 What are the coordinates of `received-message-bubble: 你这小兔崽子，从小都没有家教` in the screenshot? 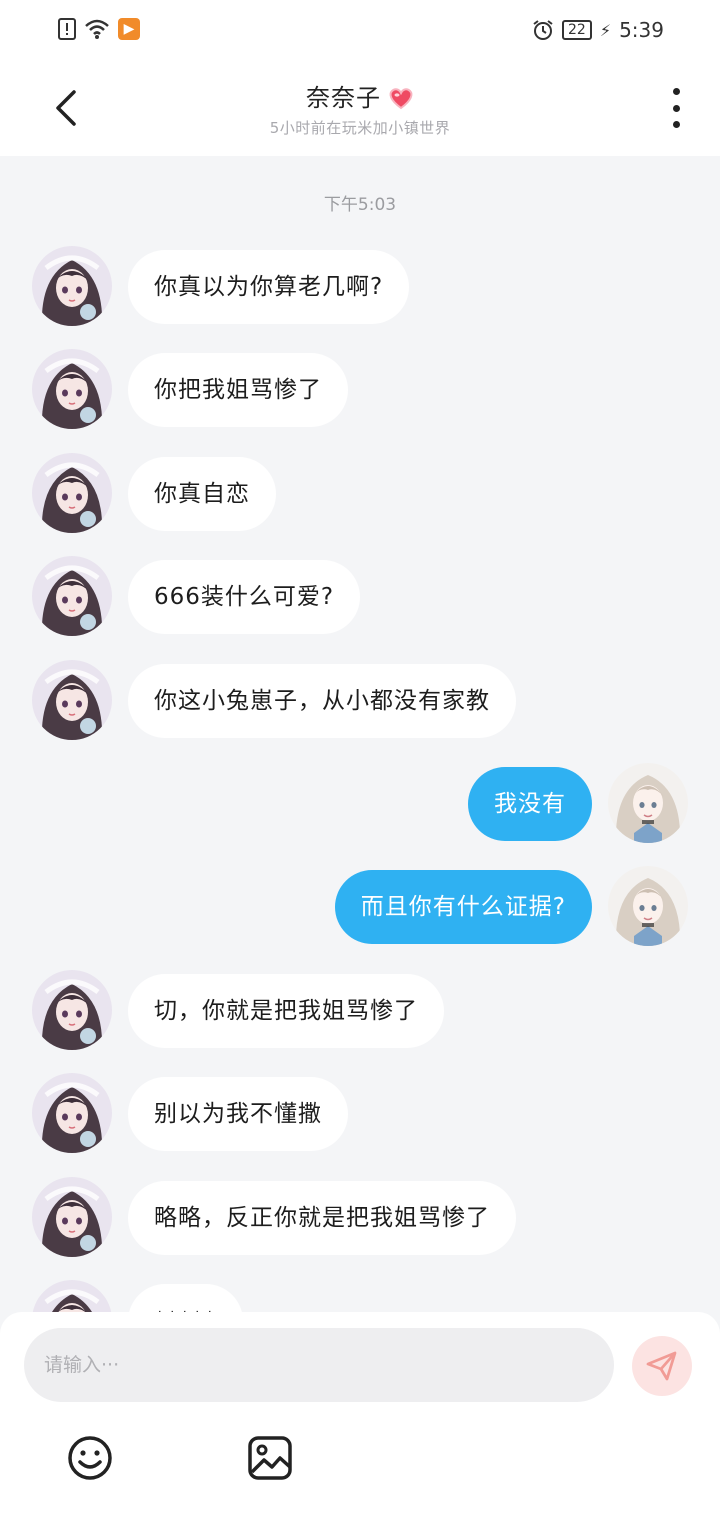 It's located at (322, 701).